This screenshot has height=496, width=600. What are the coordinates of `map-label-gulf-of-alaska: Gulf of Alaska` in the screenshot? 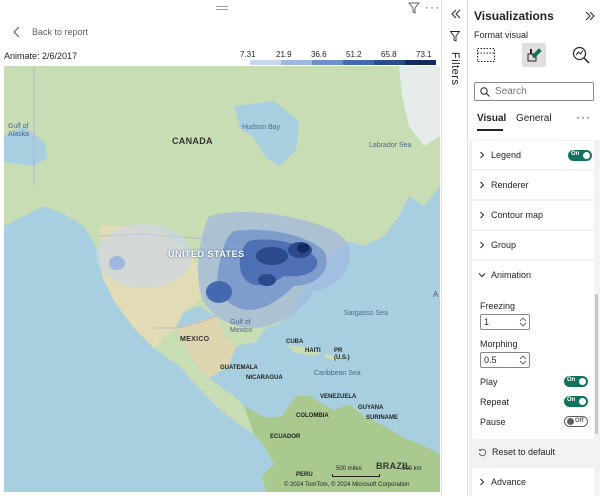 It's located at (19, 130).